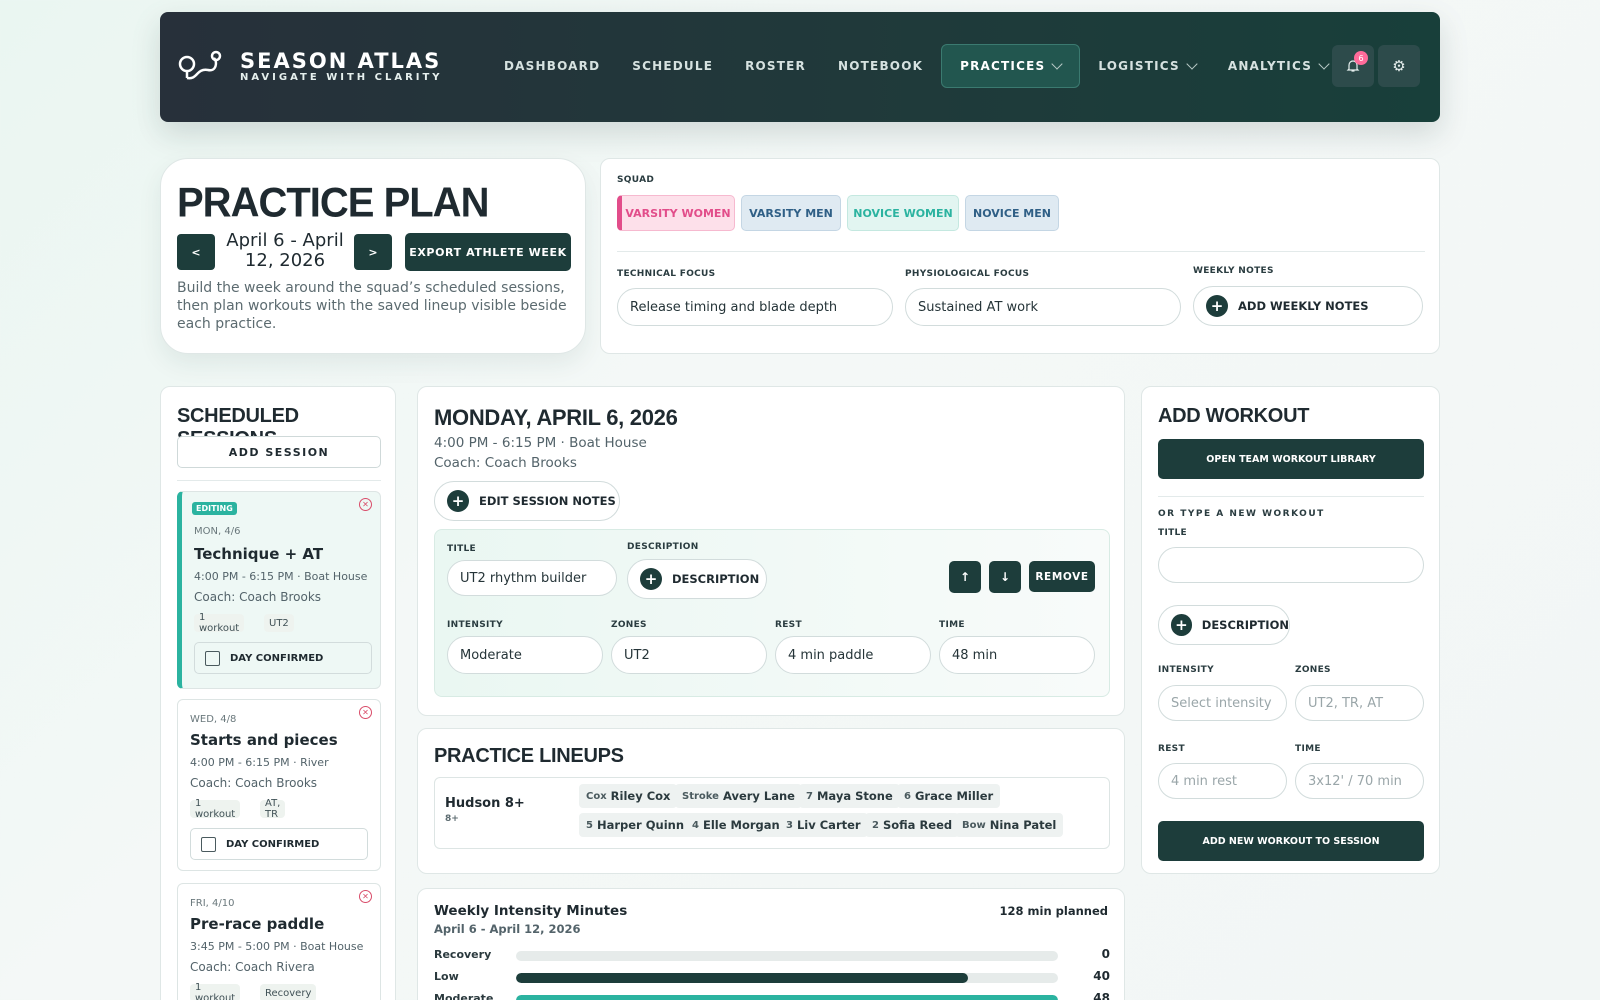  What do you see at coordinates (1308, 306) in the screenshot?
I see `add-weekly-notes-button: + ADD WEEKLY NOTES` at bounding box center [1308, 306].